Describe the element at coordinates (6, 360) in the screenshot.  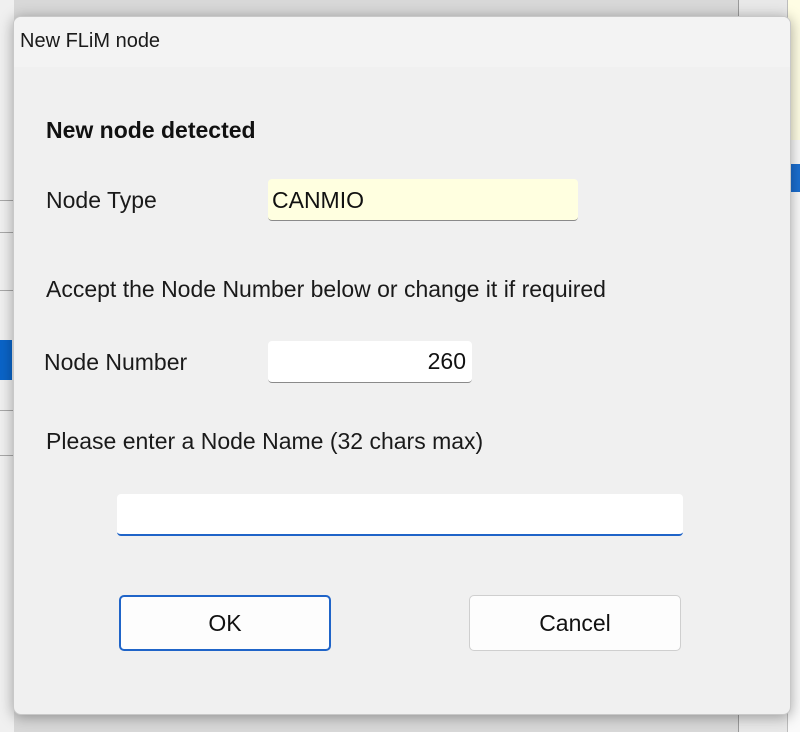
I see `background-selected-row` at that location.